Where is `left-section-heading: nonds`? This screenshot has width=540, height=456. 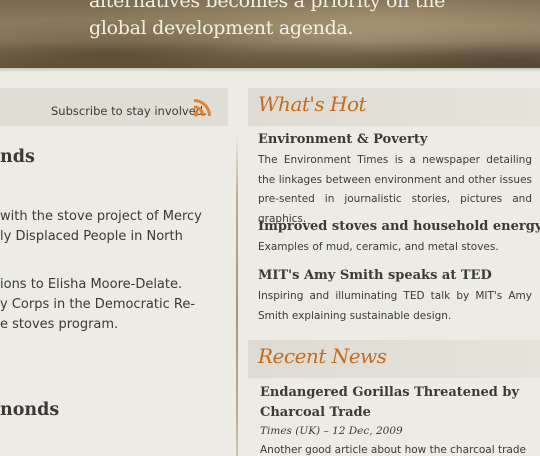
left-section-heading: nonds is located at coordinates (30, 410).